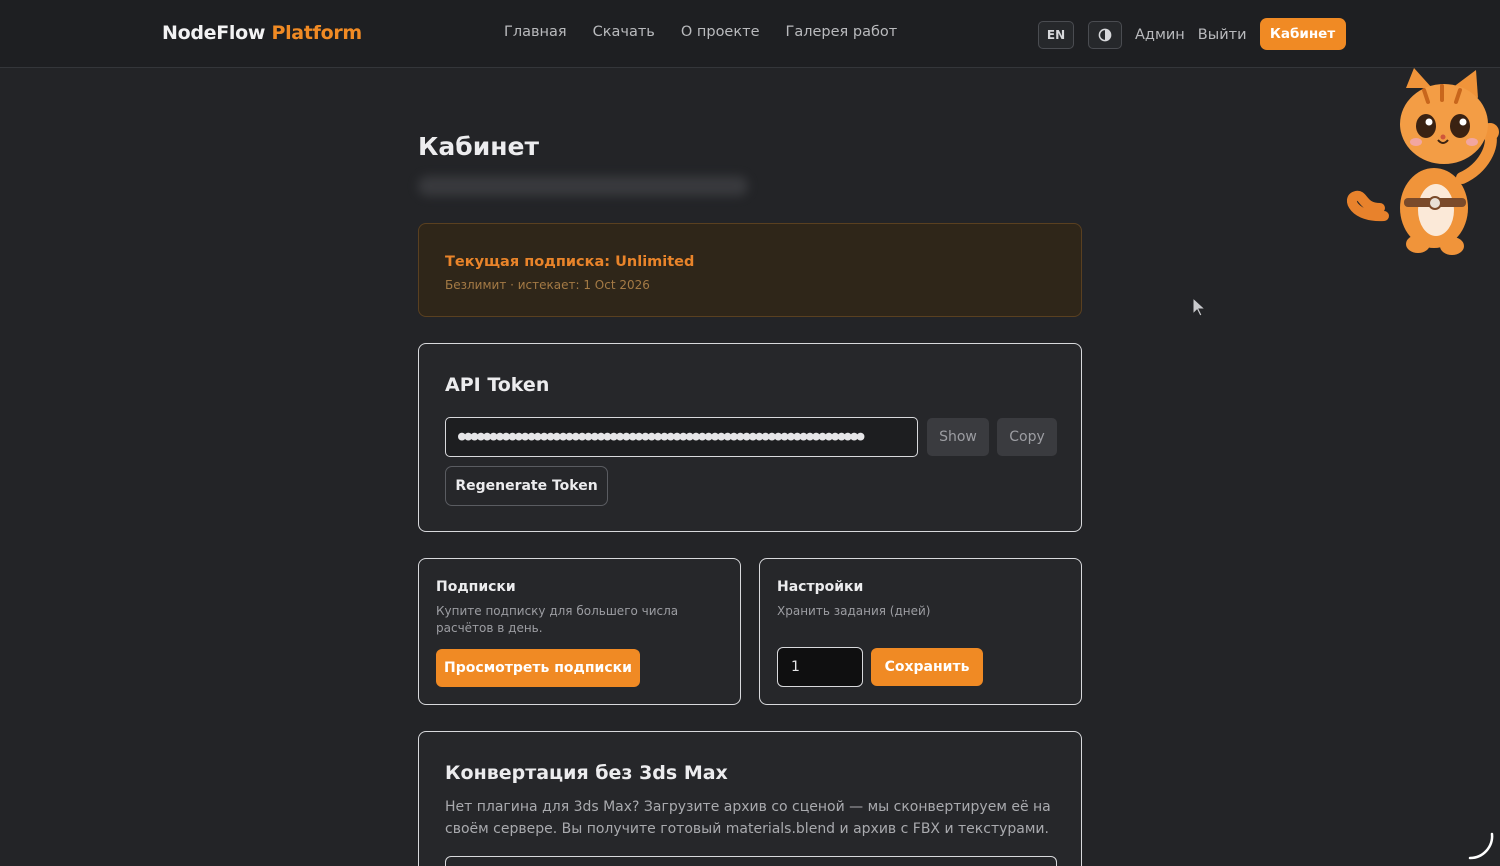 The width and height of the screenshot is (1500, 866). I want to click on brand-accent: Platform, so click(316, 33).